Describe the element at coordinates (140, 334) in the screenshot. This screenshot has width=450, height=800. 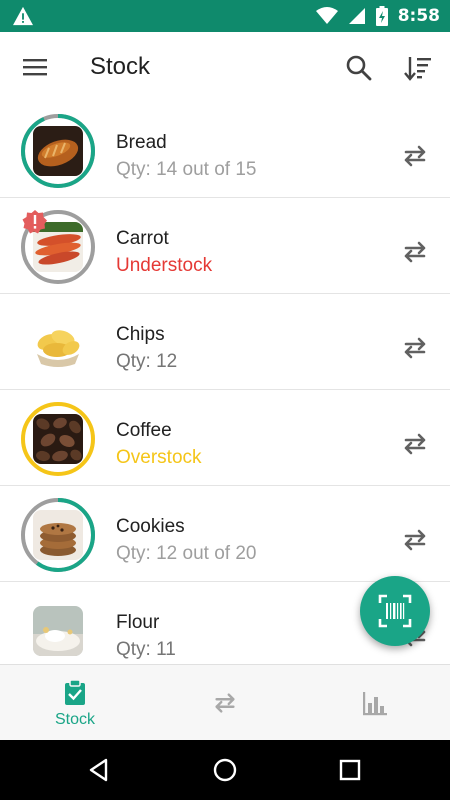
I see `item-name: Chips` at that location.